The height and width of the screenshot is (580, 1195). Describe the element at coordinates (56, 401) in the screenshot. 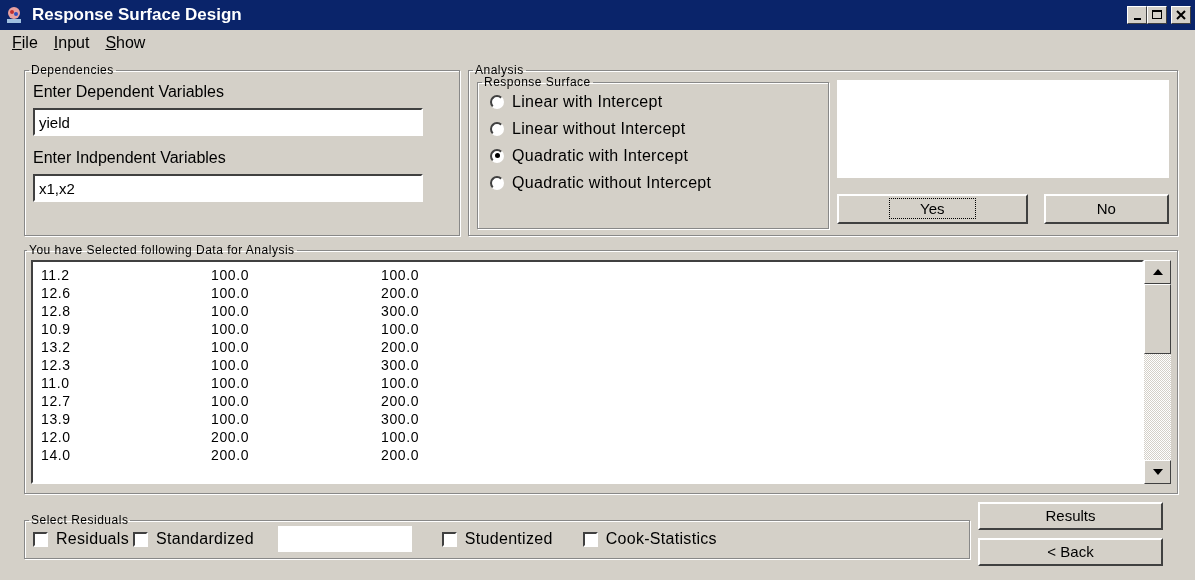

I see `data-cell-text: 12.7` at that location.